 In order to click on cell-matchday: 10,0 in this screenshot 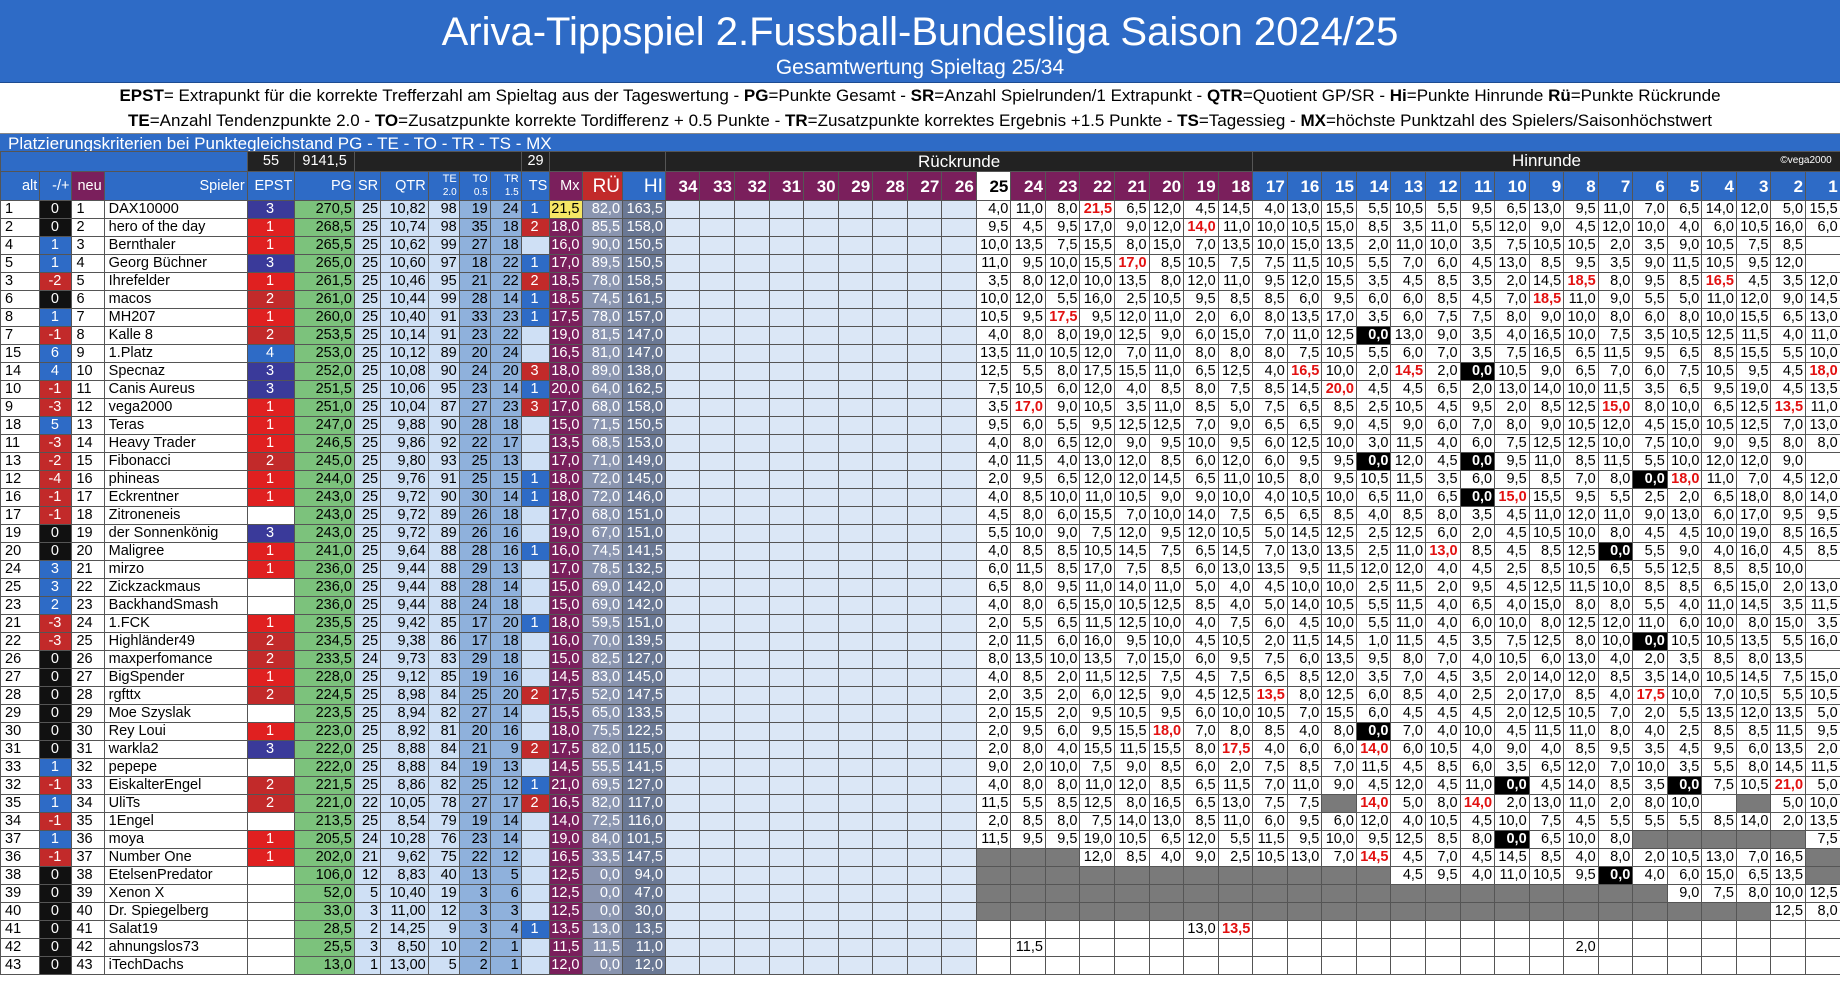, I will do `click(1719, 317)`.